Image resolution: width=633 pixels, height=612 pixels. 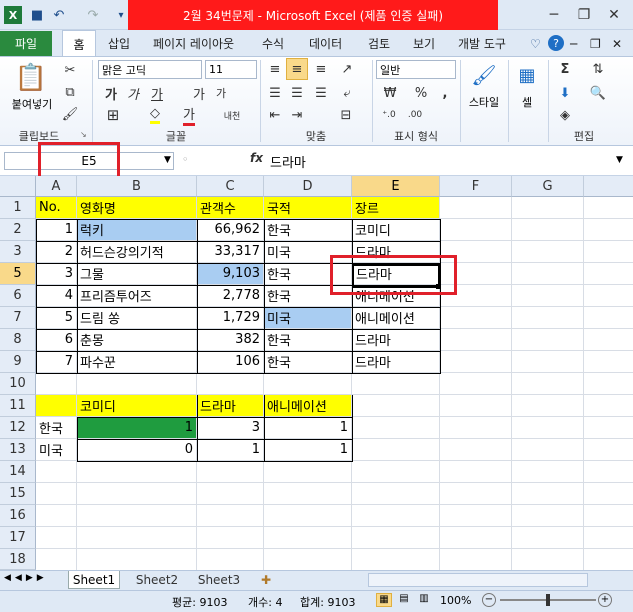 What do you see at coordinates (476, 186) in the screenshot?
I see `column-header-f: F` at bounding box center [476, 186].